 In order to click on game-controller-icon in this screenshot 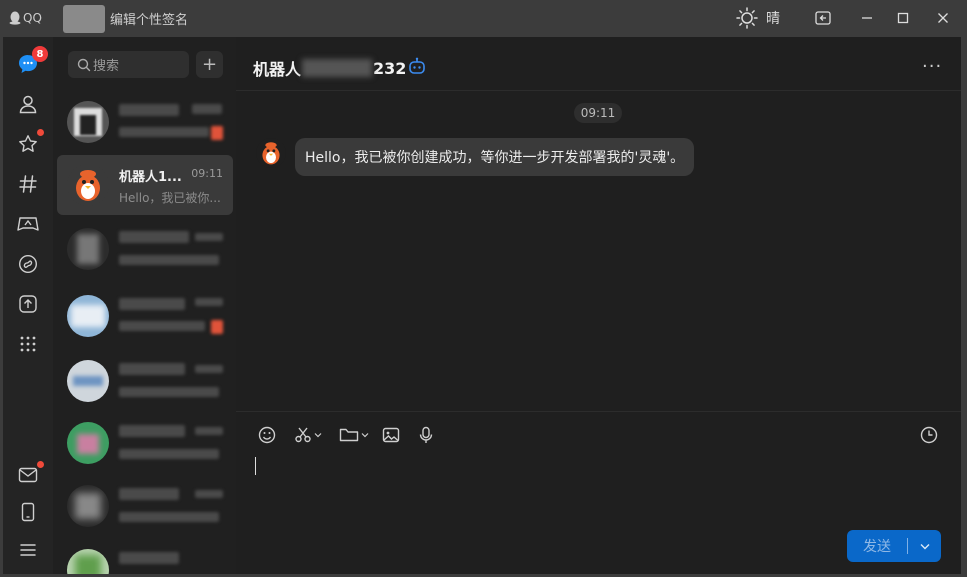, I will do `click(28, 224)`.